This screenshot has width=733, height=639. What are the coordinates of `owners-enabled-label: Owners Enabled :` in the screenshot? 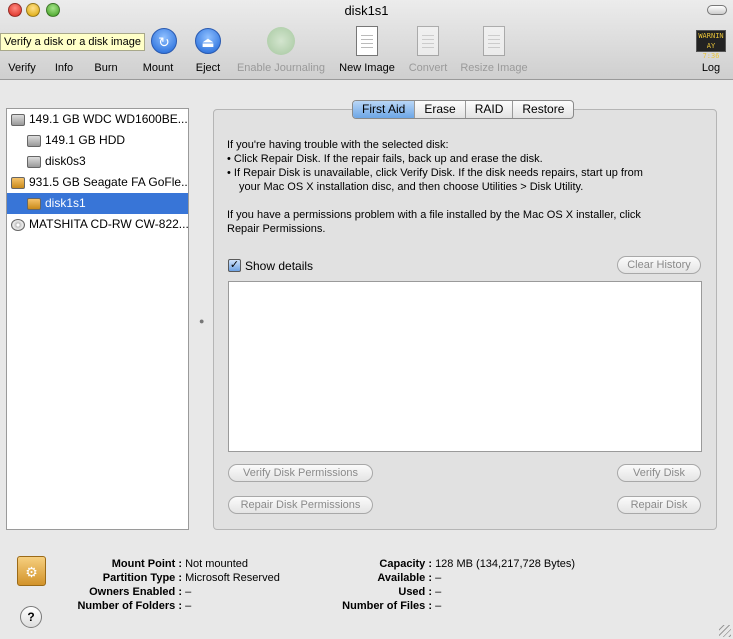 It's located at (135, 592).